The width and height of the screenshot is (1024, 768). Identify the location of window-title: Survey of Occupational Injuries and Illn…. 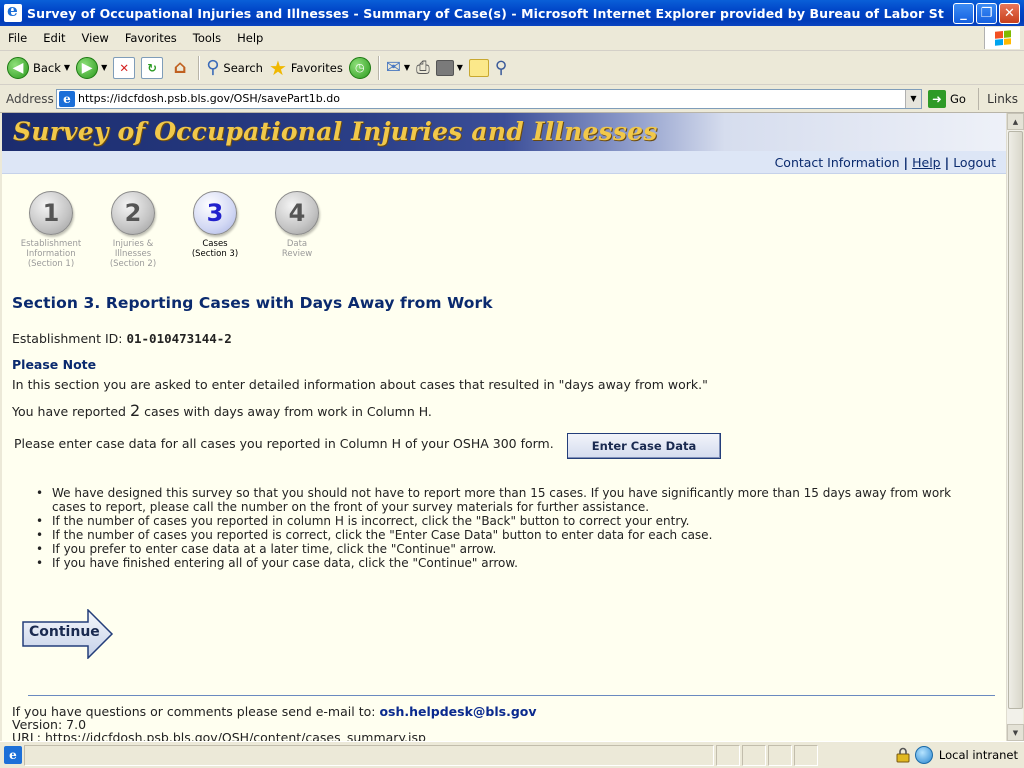
(485, 13).